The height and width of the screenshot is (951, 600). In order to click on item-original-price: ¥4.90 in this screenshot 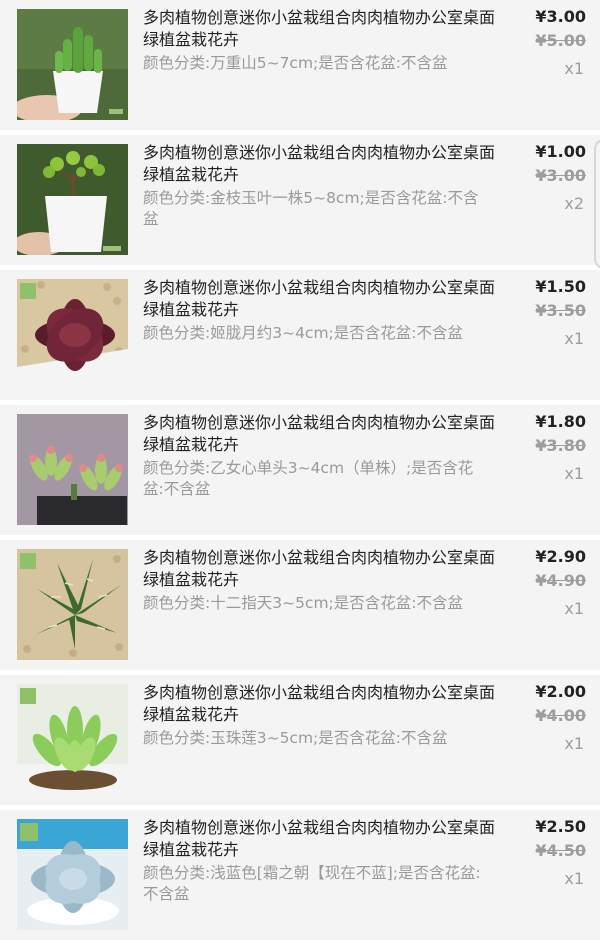, I will do `click(560, 580)`.